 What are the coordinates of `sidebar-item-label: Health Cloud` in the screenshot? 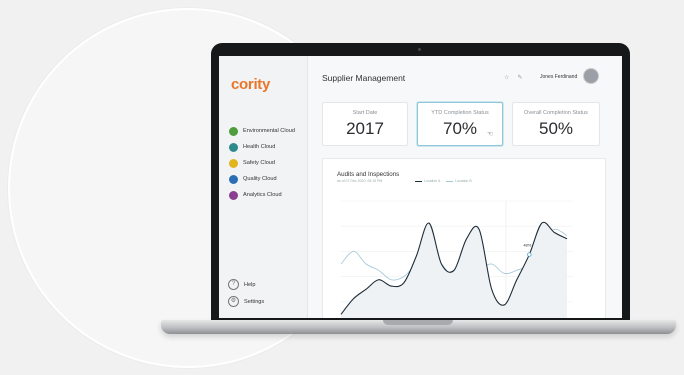 It's located at (259, 147).